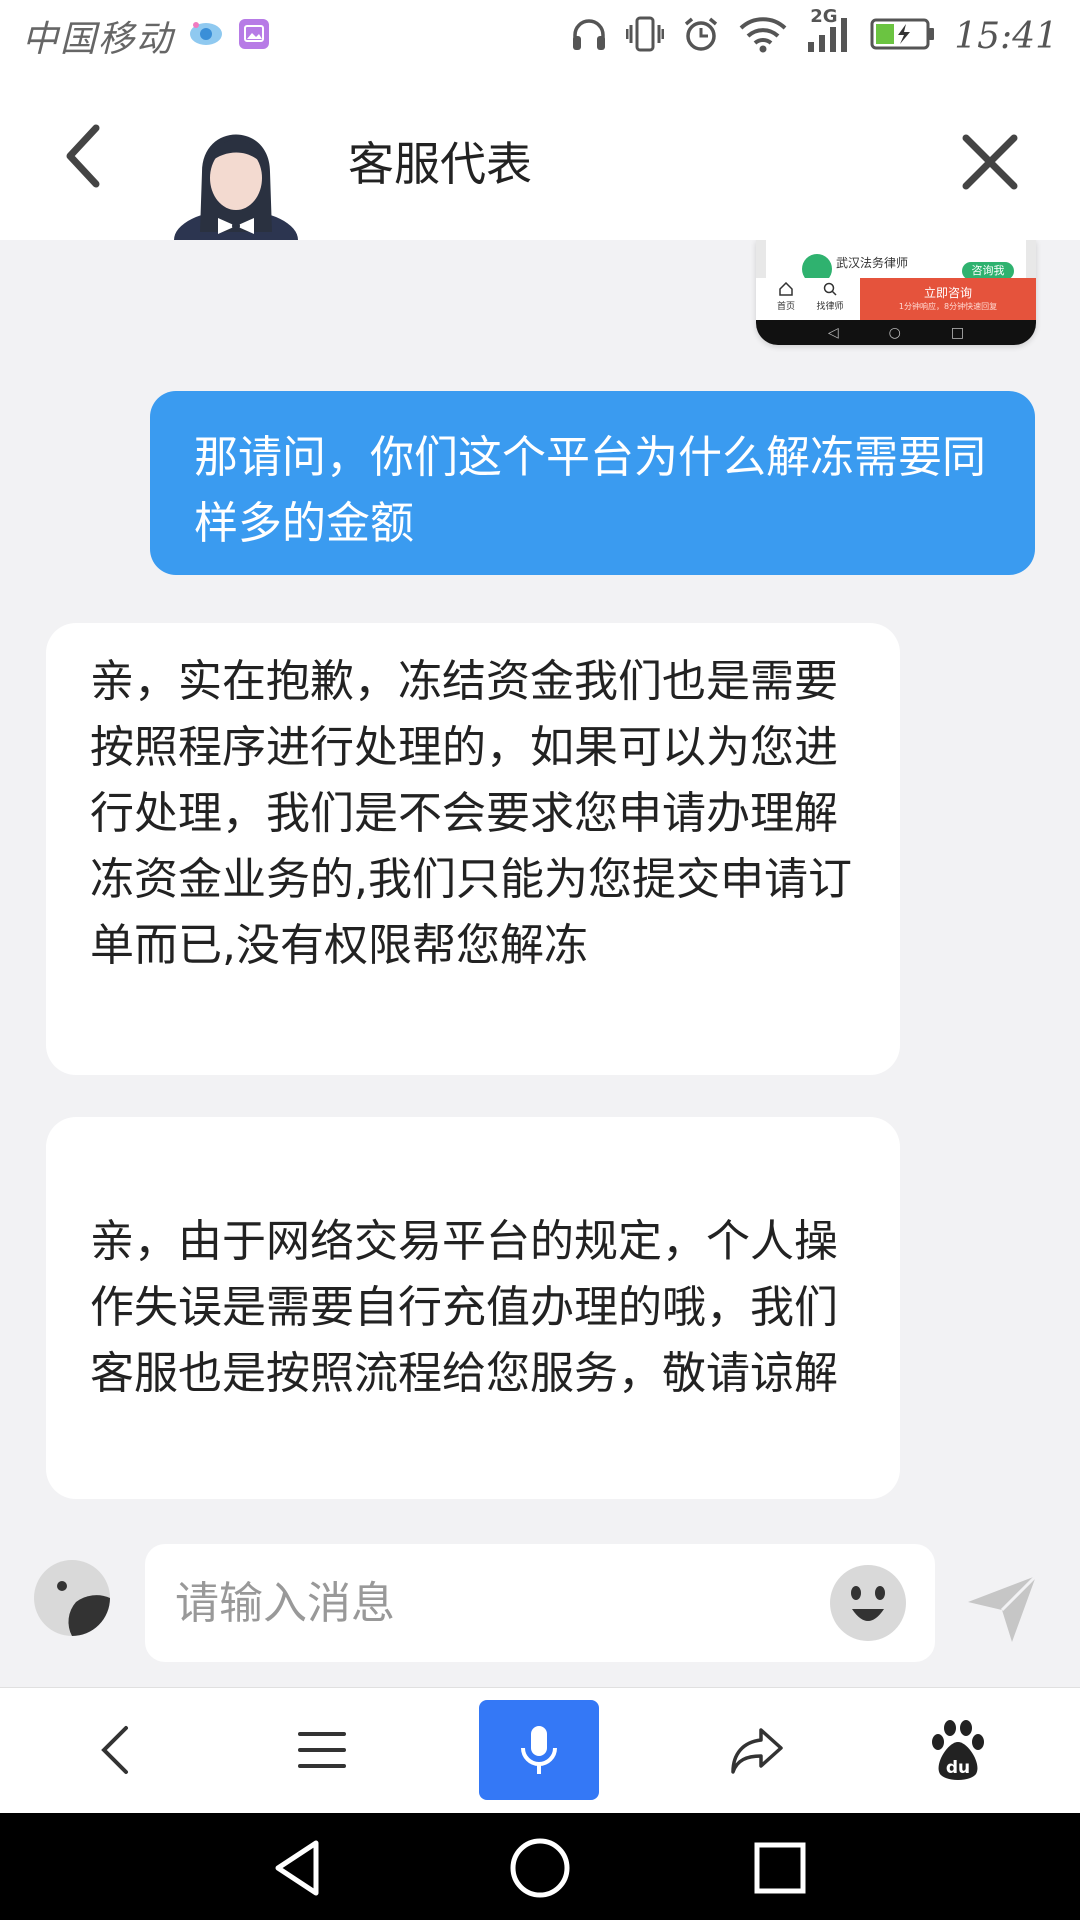 This screenshot has width=1080, height=1920. I want to click on send-button, so click(1002, 1606).